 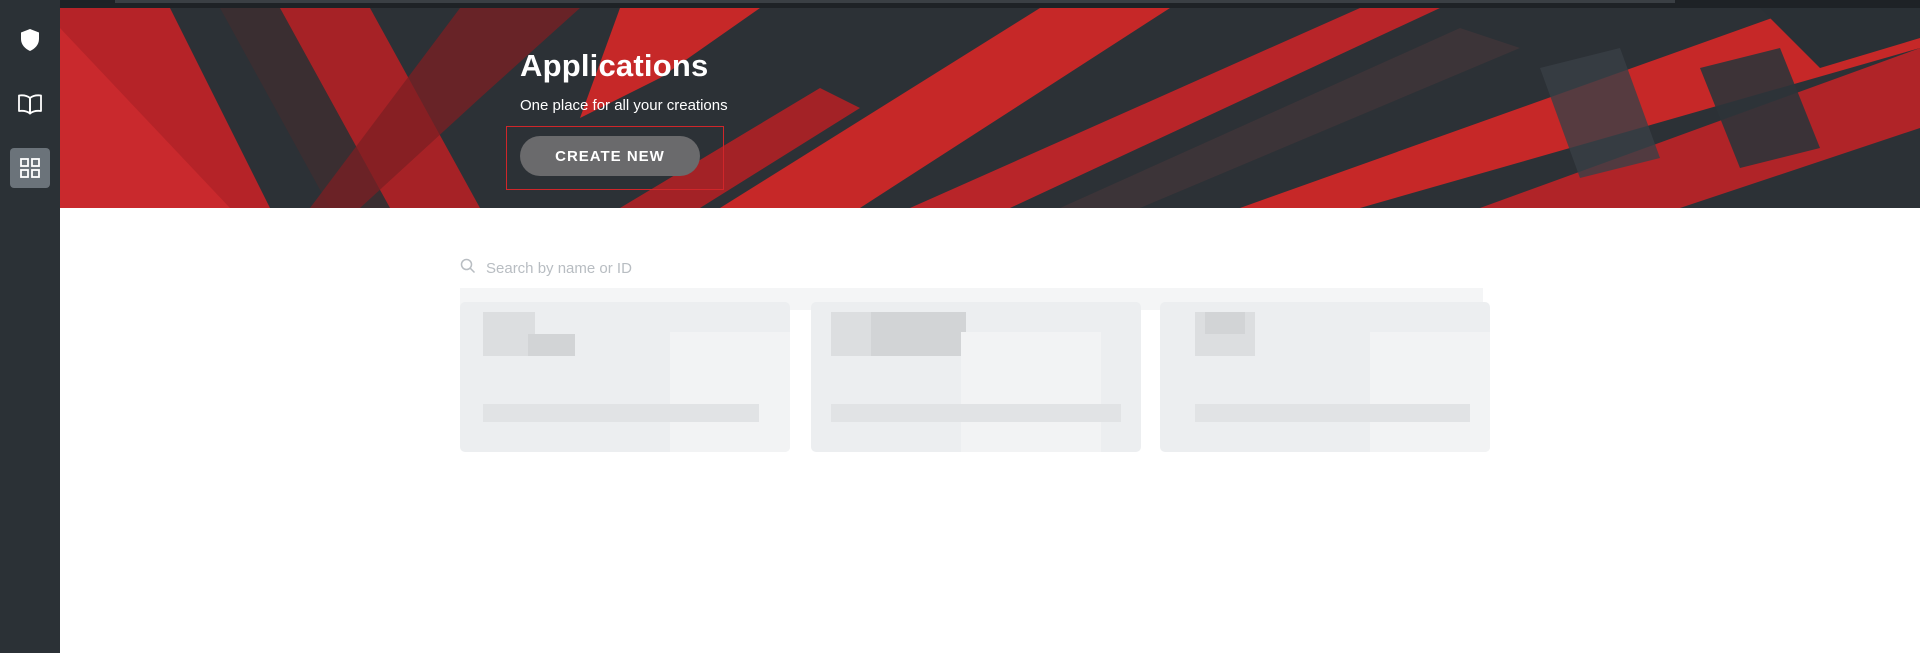 I want to click on sidebar-item-applications, so click(x=30, y=168).